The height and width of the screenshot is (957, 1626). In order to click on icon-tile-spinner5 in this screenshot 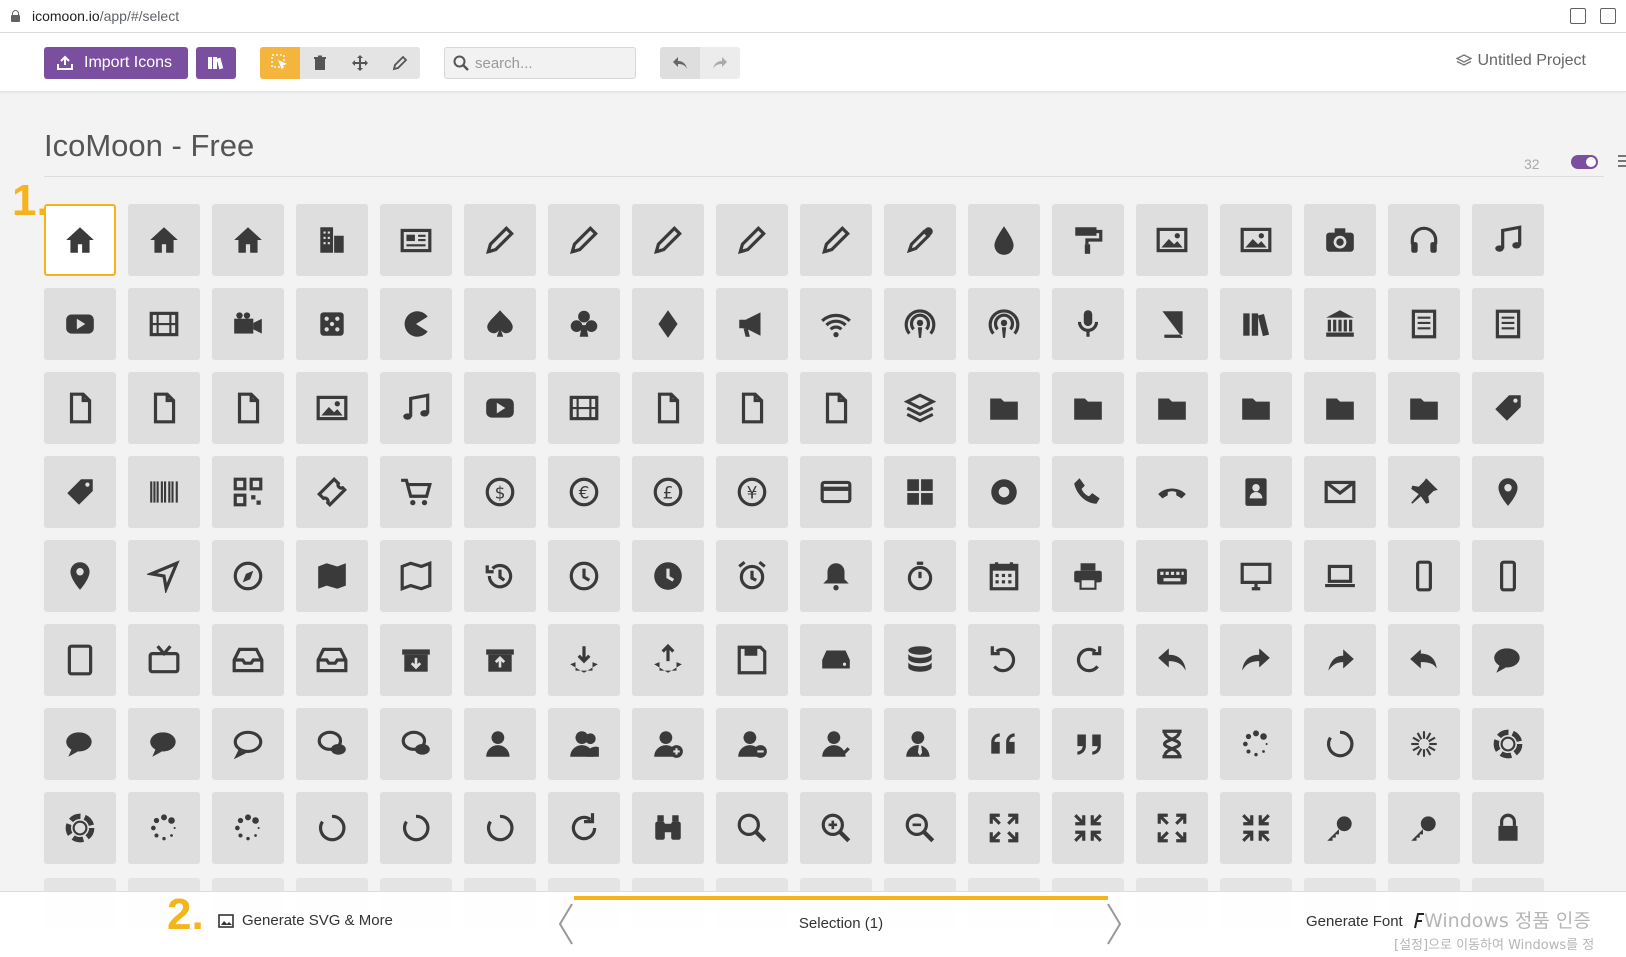, I will do `click(80, 828)`.